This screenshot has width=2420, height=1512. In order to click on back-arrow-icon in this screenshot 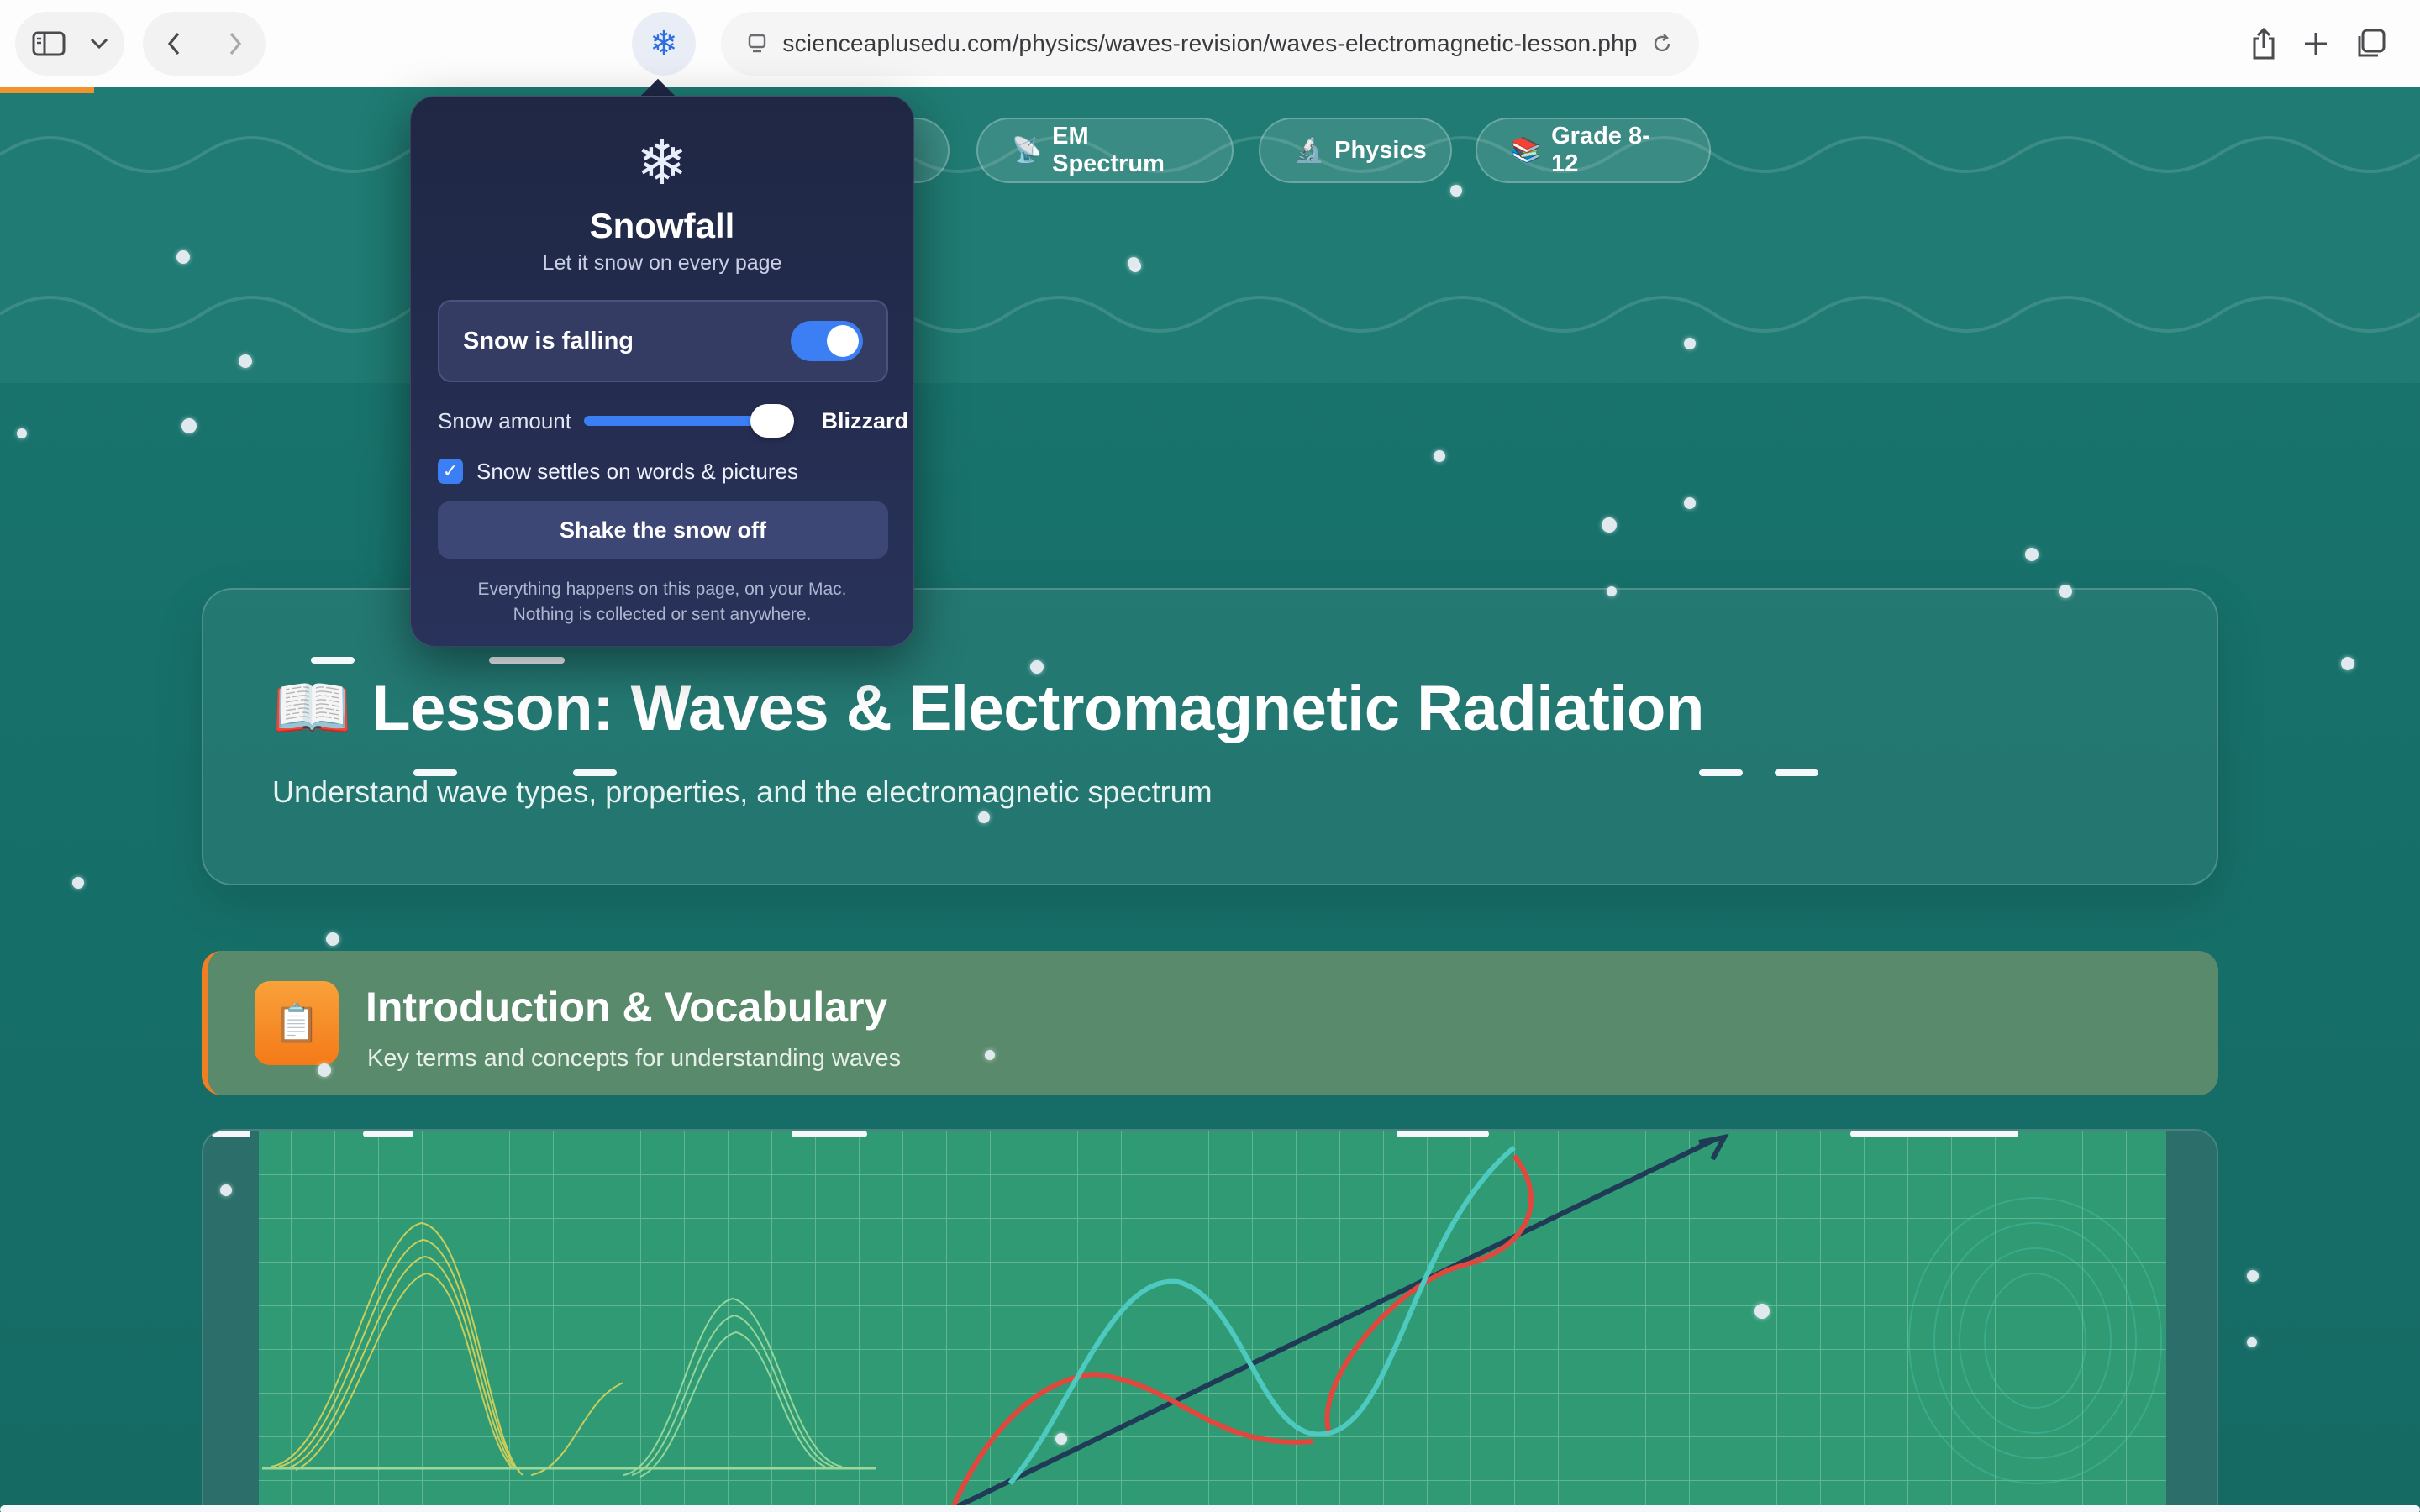, I will do `click(173, 44)`.